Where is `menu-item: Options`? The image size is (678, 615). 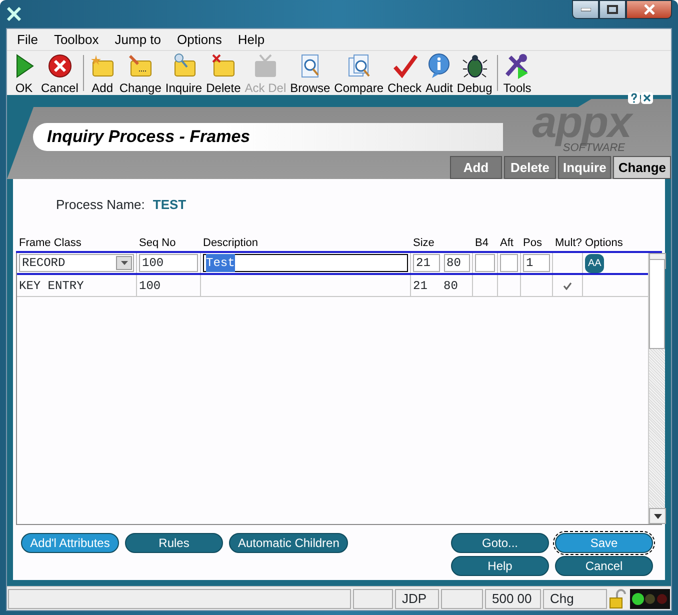 menu-item: Options is located at coordinates (199, 40).